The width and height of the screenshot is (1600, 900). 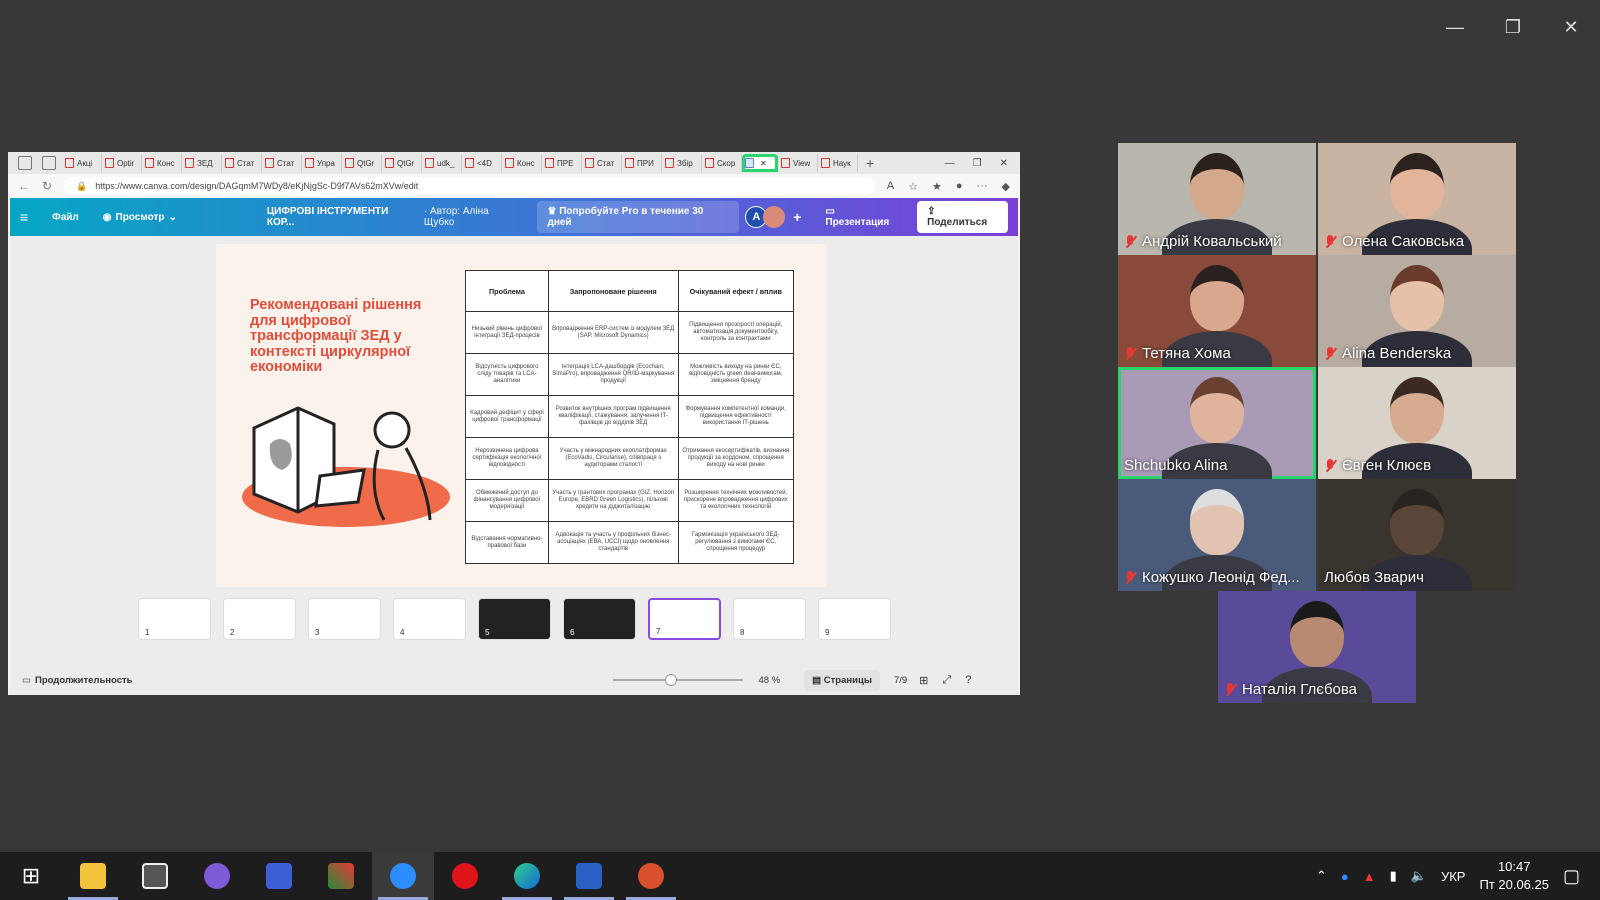 I want to click on browser-tab: <4D, so click(x=482, y=163).